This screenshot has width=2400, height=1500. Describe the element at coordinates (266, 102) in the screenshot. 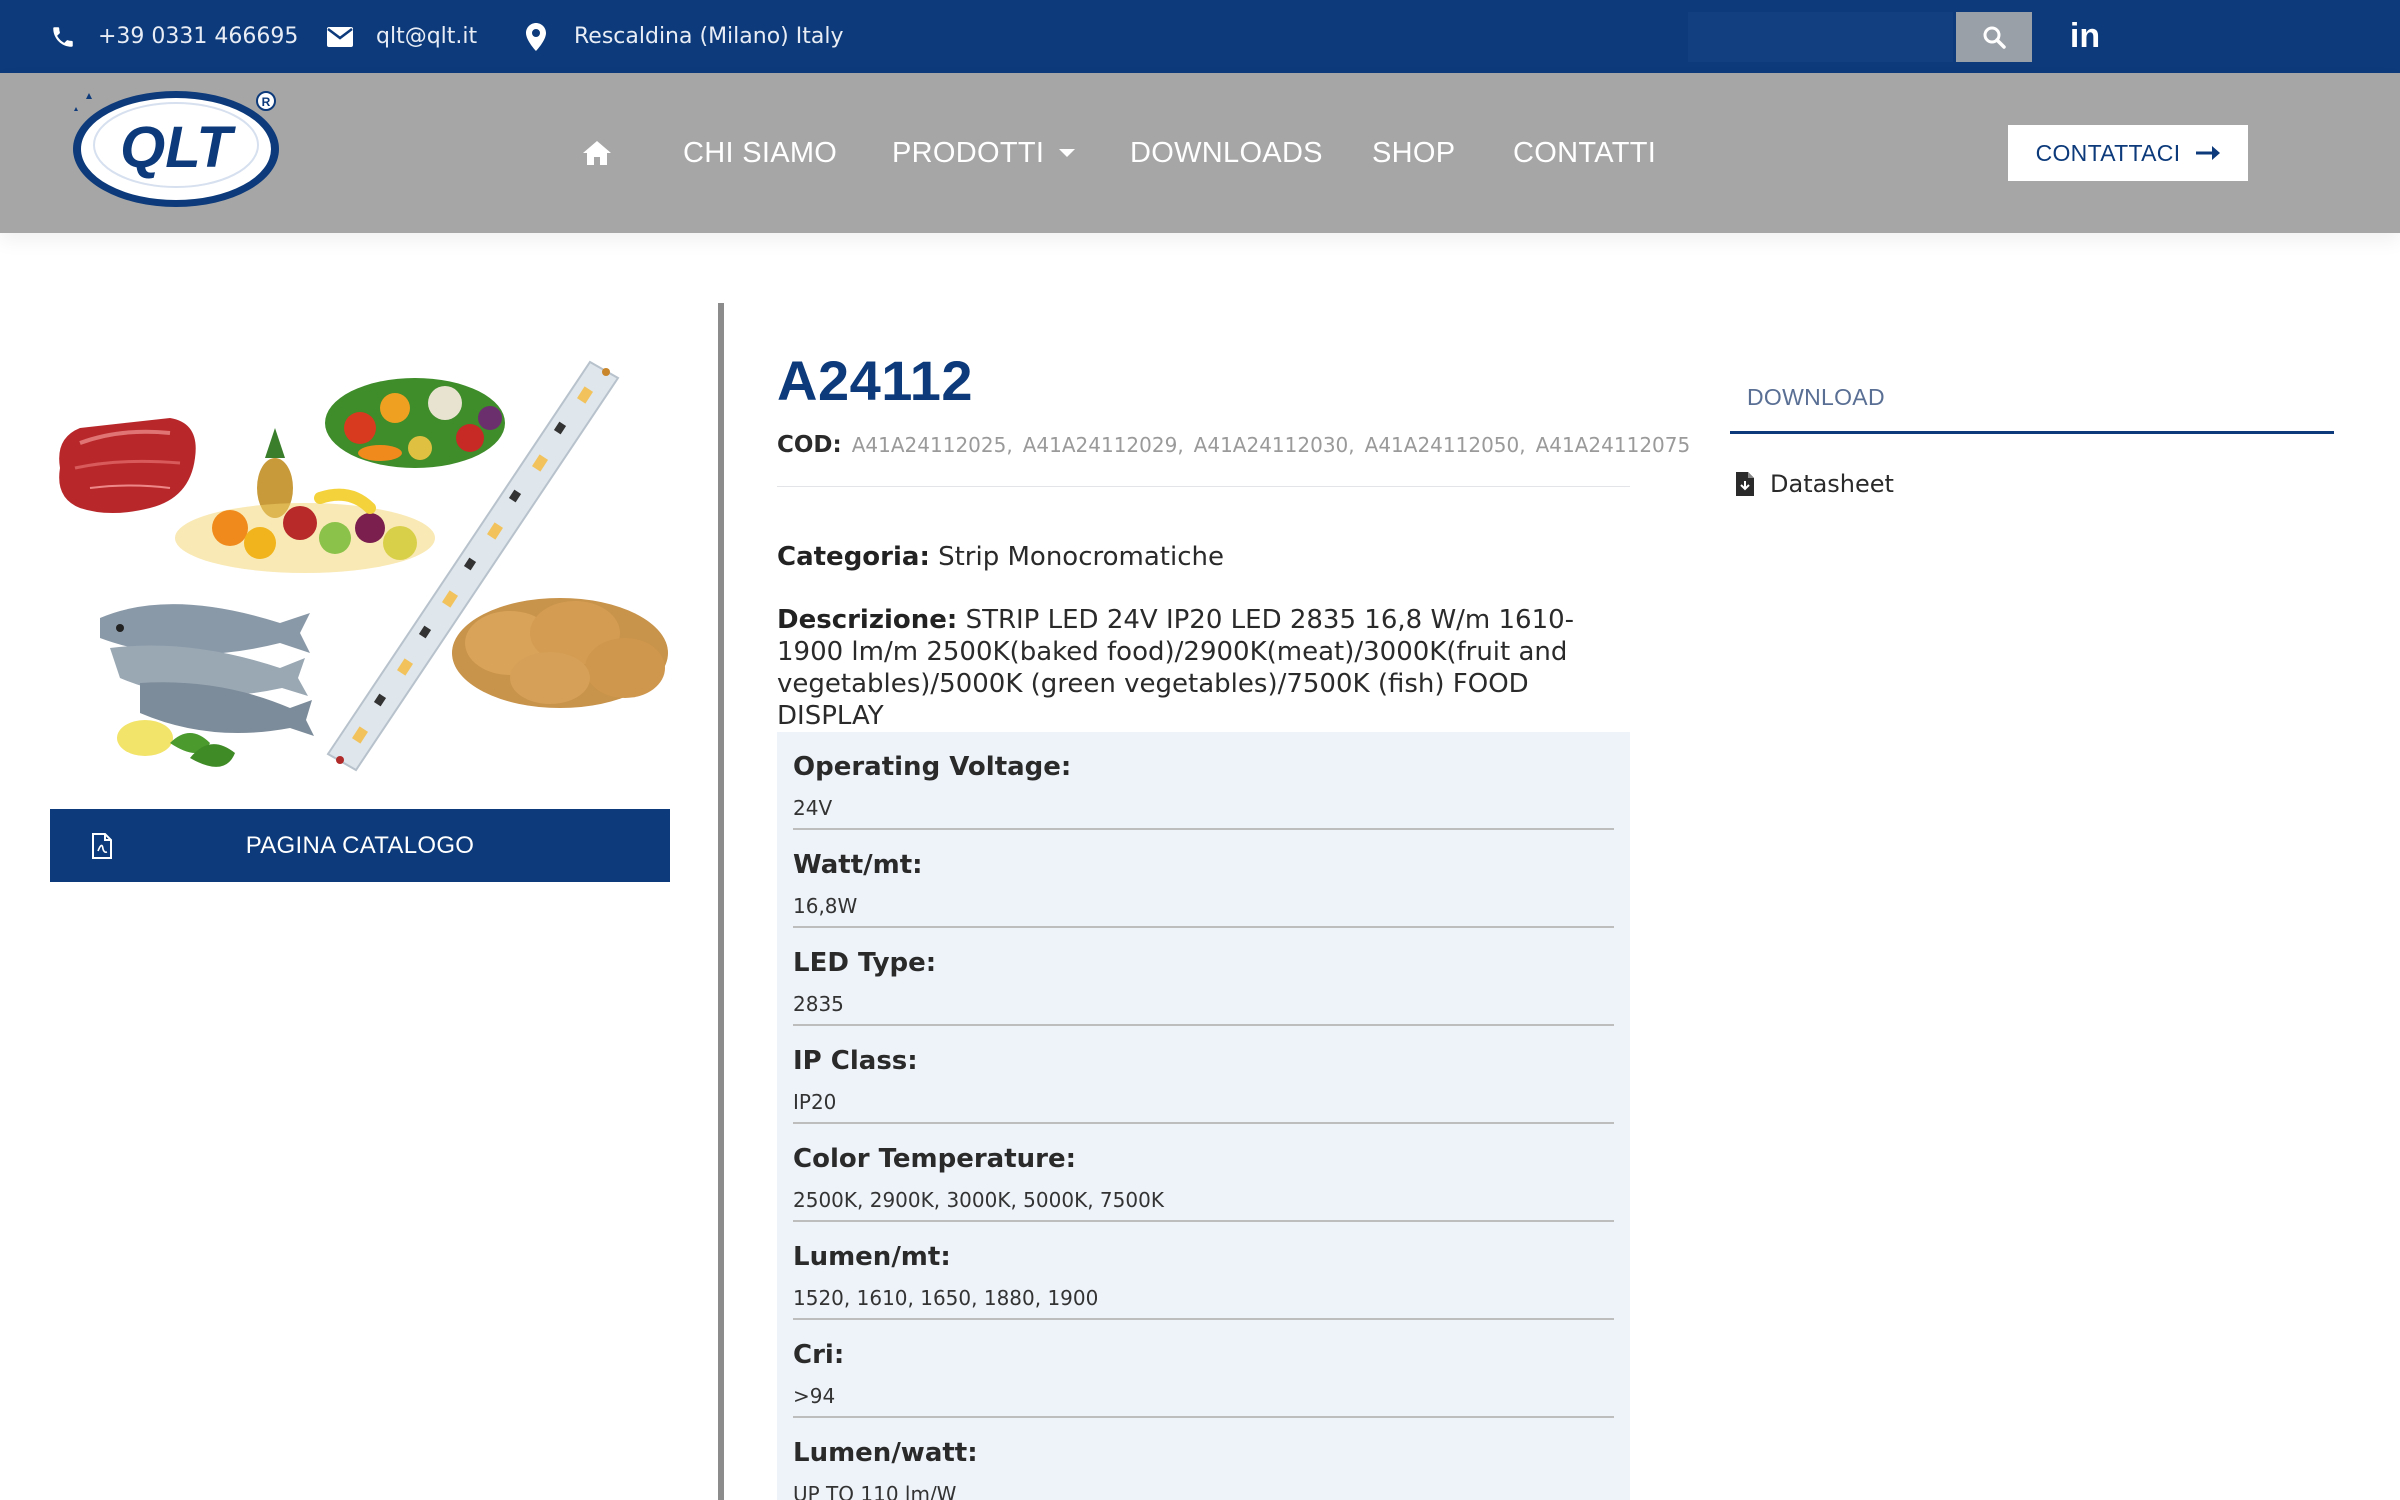

I see `svg-text: R` at that location.